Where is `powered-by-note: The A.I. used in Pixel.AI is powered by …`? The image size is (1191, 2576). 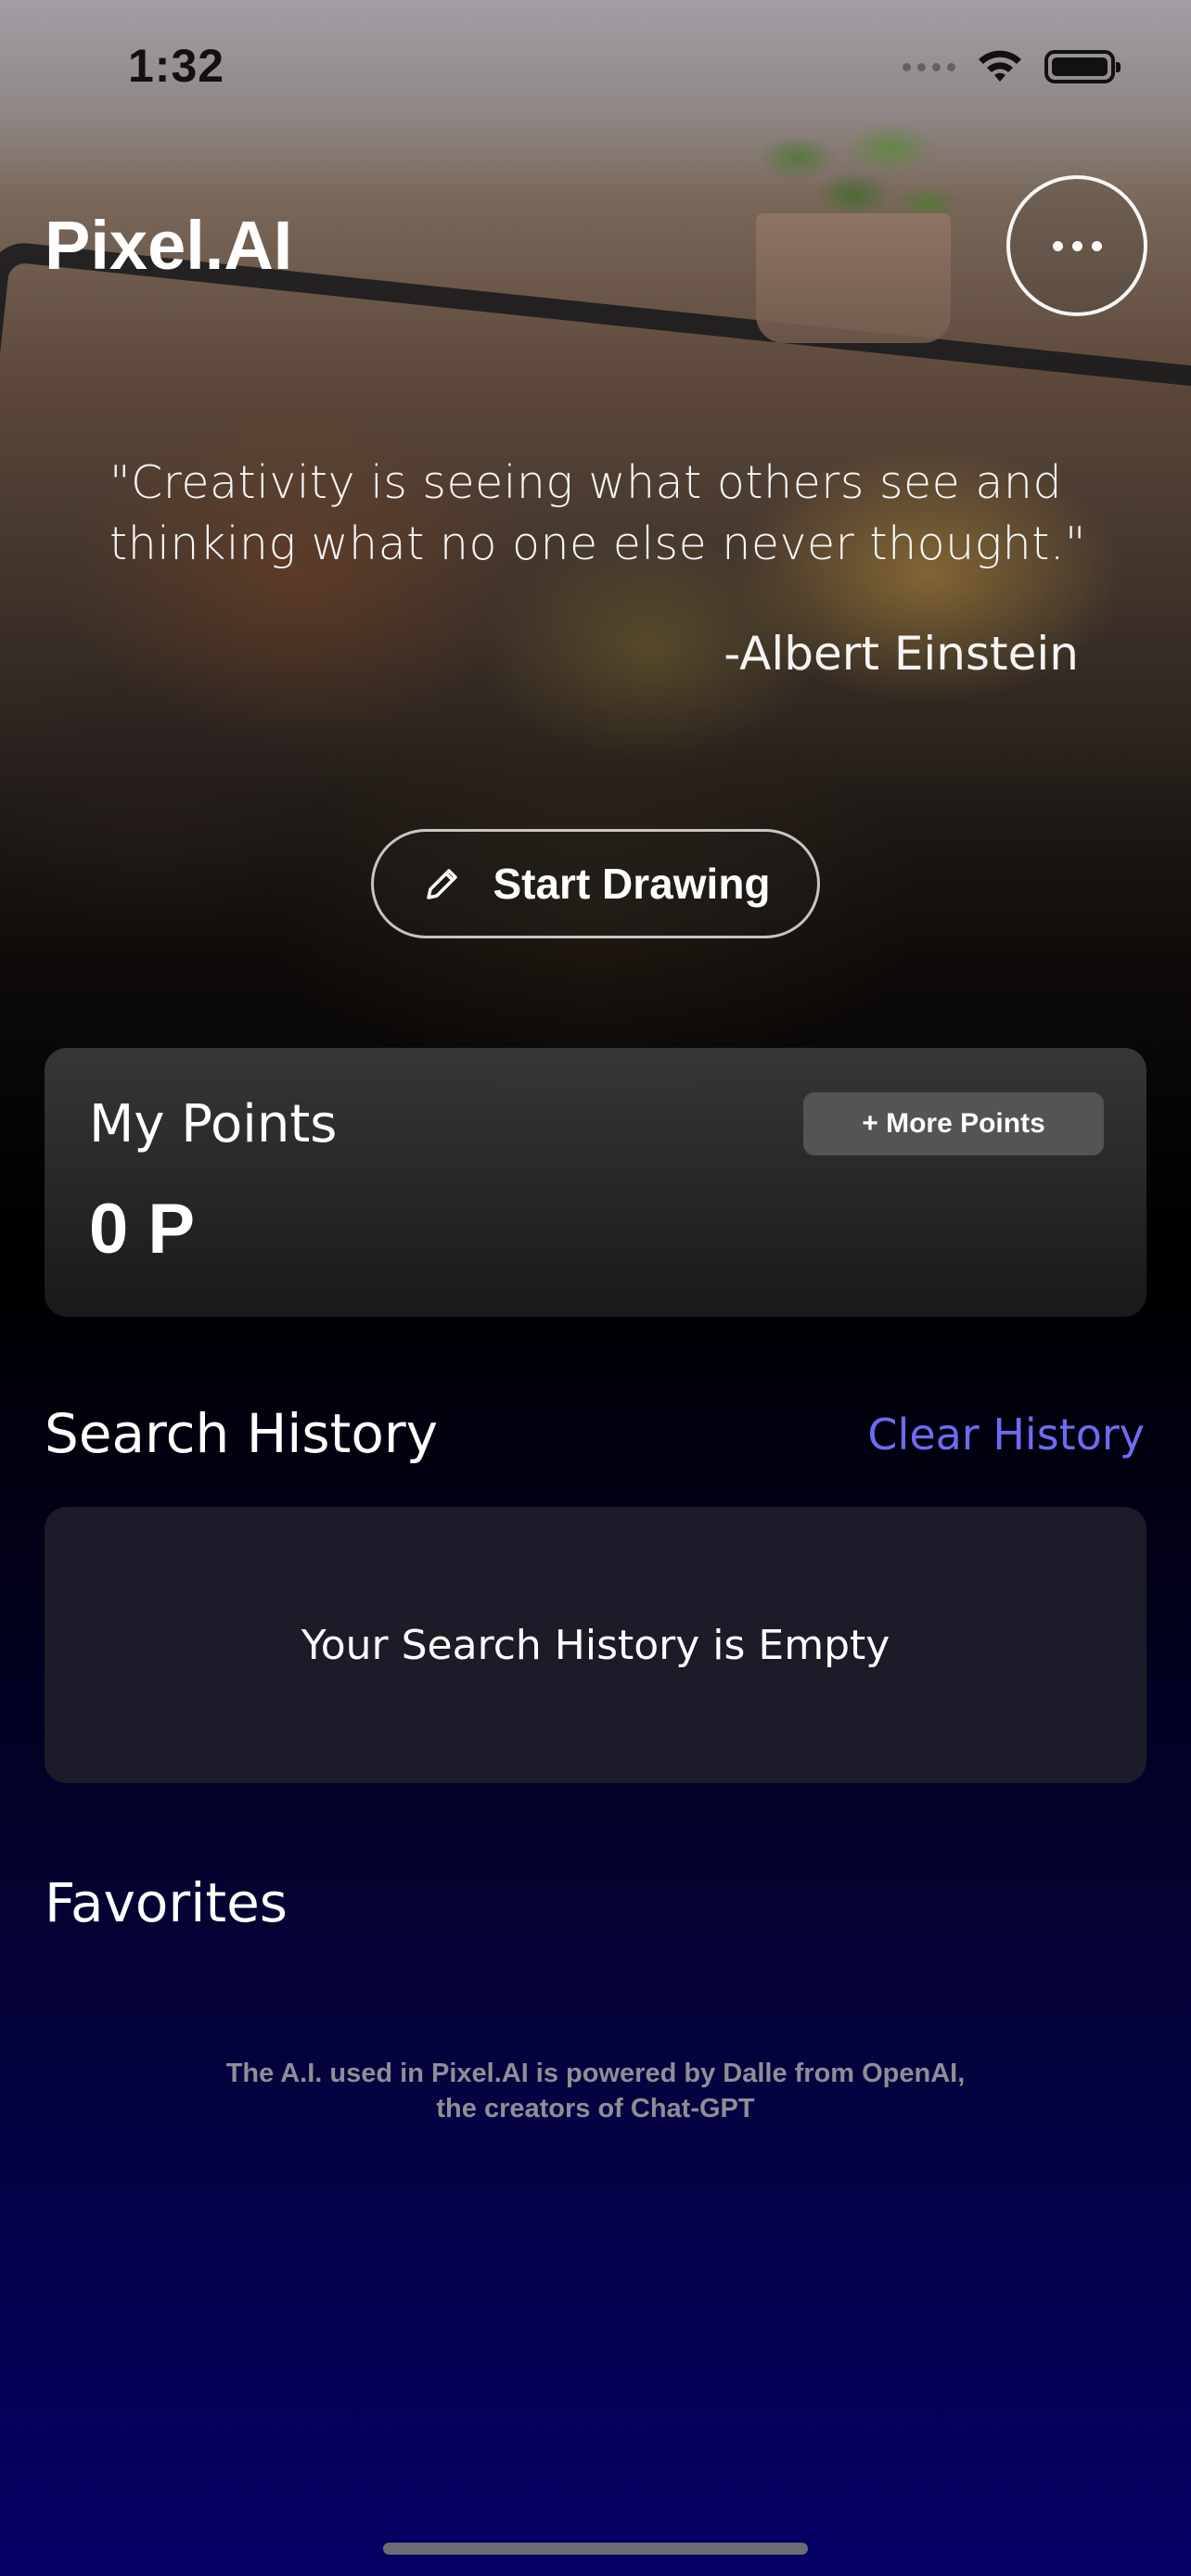 powered-by-note: The A.I. used in Pixel.AI is powered by … is located at coordinates (595, 2091).